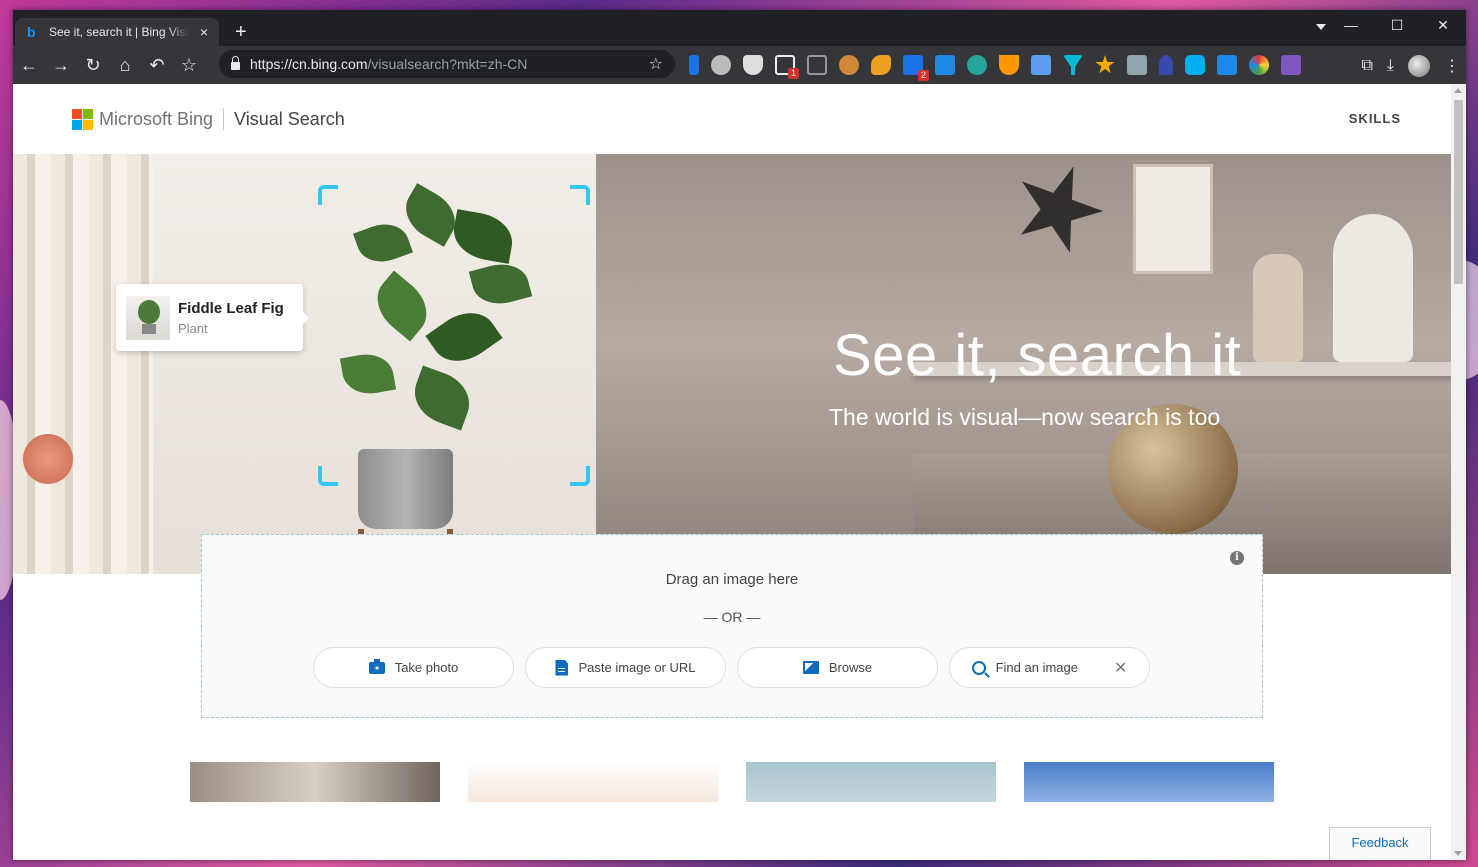  What do you see at coordinates (1351, 25) in the screenshot?
I see `minimize-icon: —` at bounding box center [1351, 25].